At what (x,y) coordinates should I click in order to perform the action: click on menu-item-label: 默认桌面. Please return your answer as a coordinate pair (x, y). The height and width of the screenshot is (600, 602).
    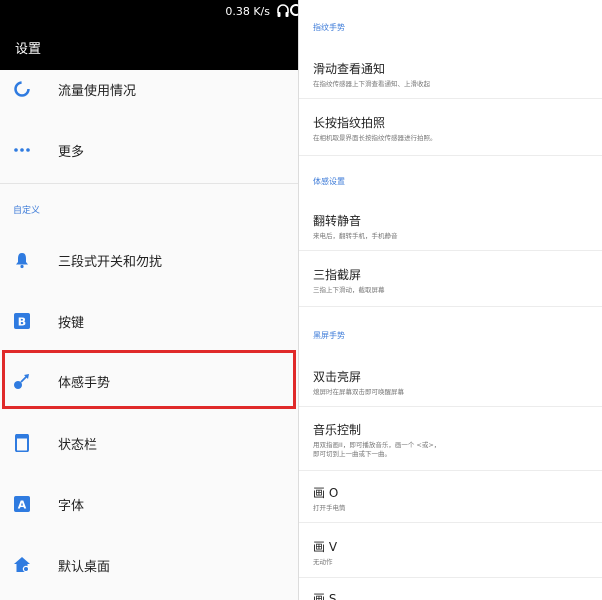
    Looking at the image, I should click on (84, 567).